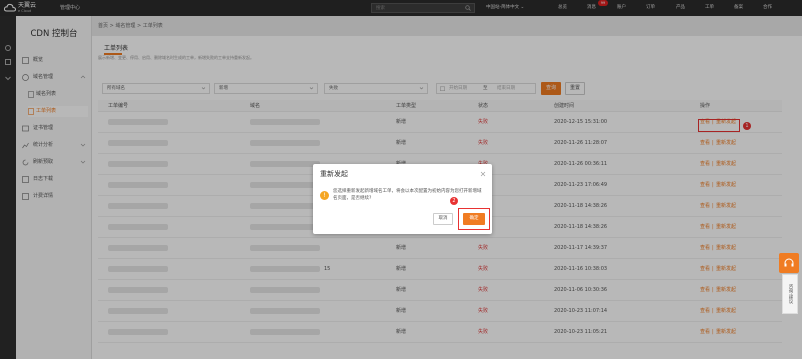 This screenshot has height=359, width=802. I want to click on dialog-title: 重新发起, so click(334, 174).